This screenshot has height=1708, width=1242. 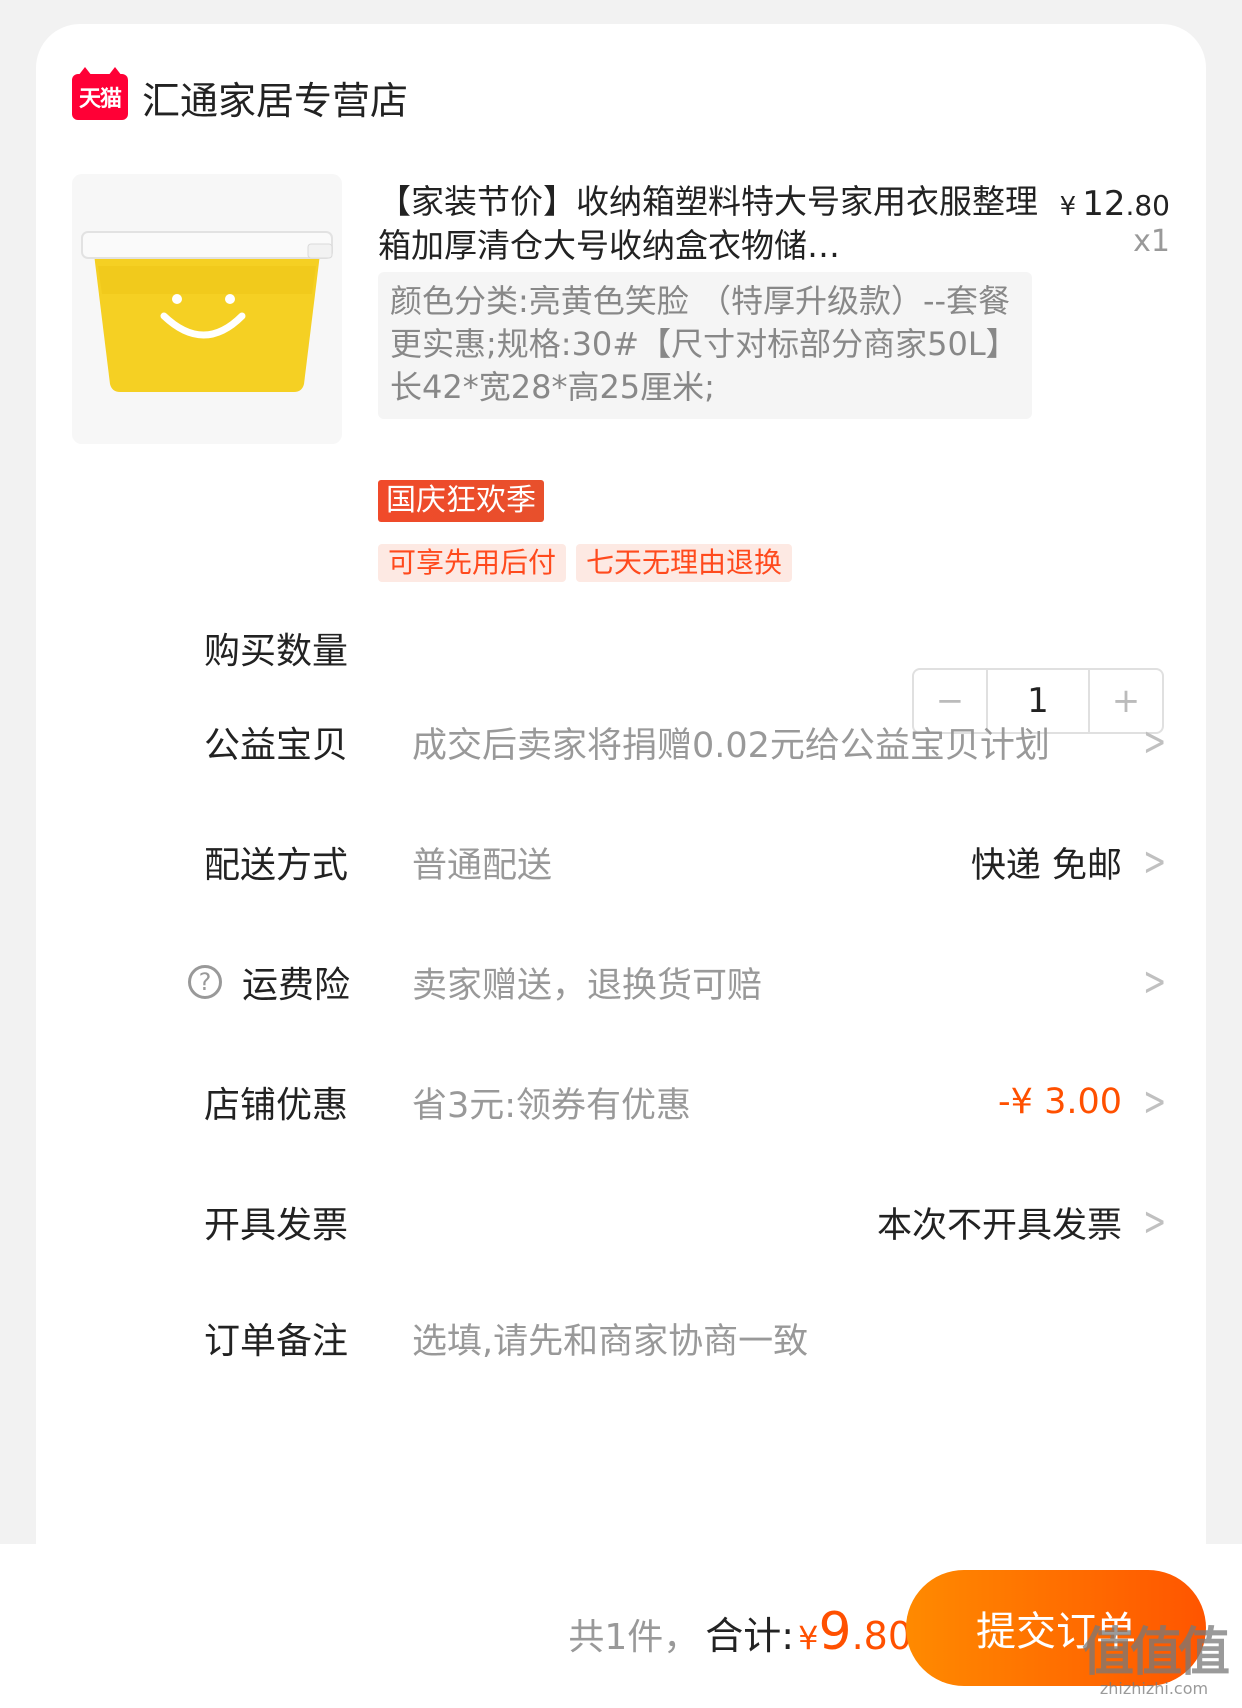 I want to click on row-insurance: ? 运费险 卖家赠送，退换货可赔 >, so click(x=639, y=982).